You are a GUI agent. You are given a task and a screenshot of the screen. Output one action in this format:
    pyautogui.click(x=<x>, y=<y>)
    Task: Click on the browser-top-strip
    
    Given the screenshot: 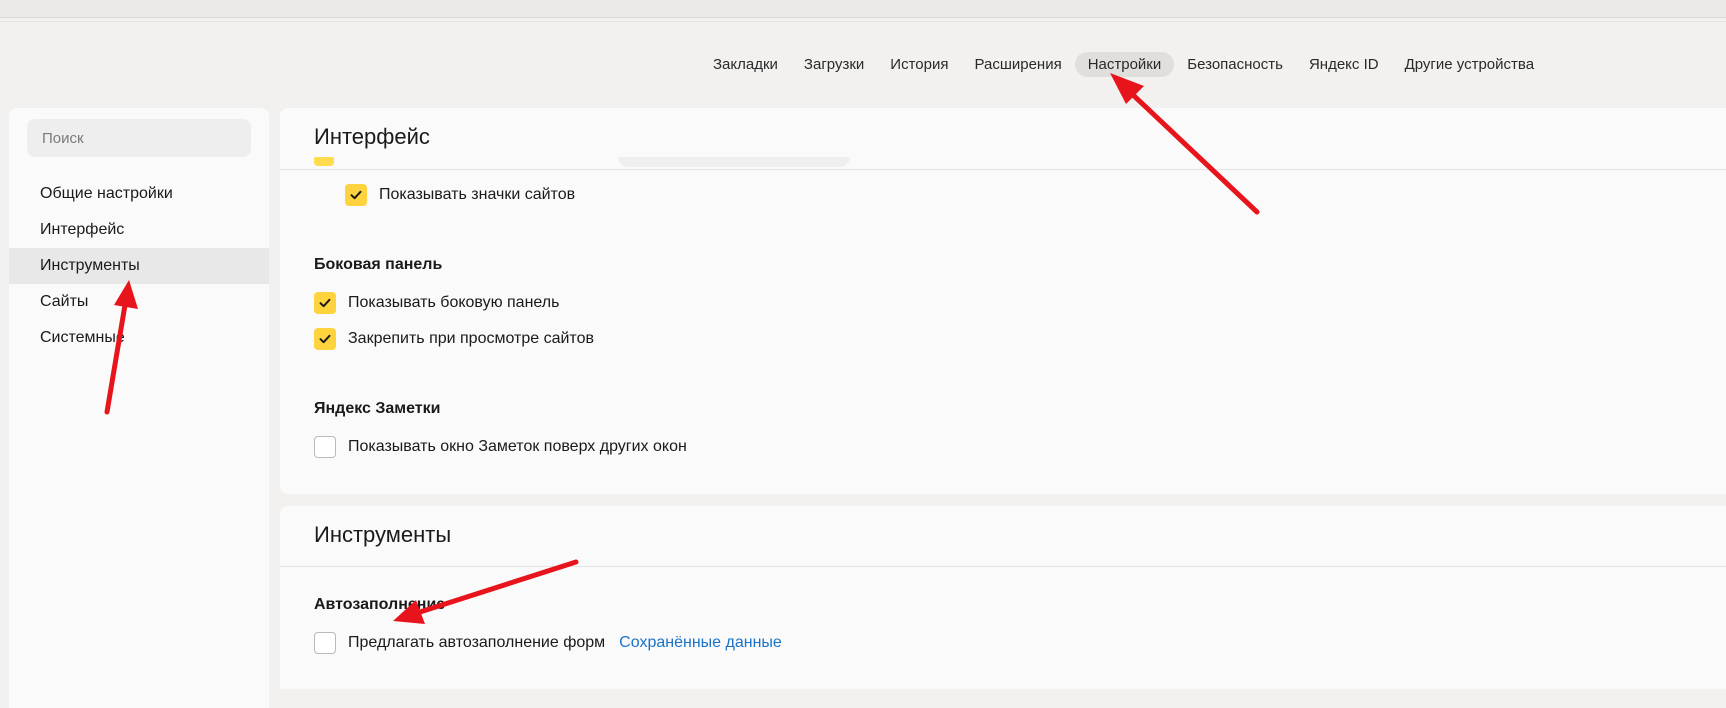 What is the action you would take?
    pyautogui.click(x=863, y=9)
    